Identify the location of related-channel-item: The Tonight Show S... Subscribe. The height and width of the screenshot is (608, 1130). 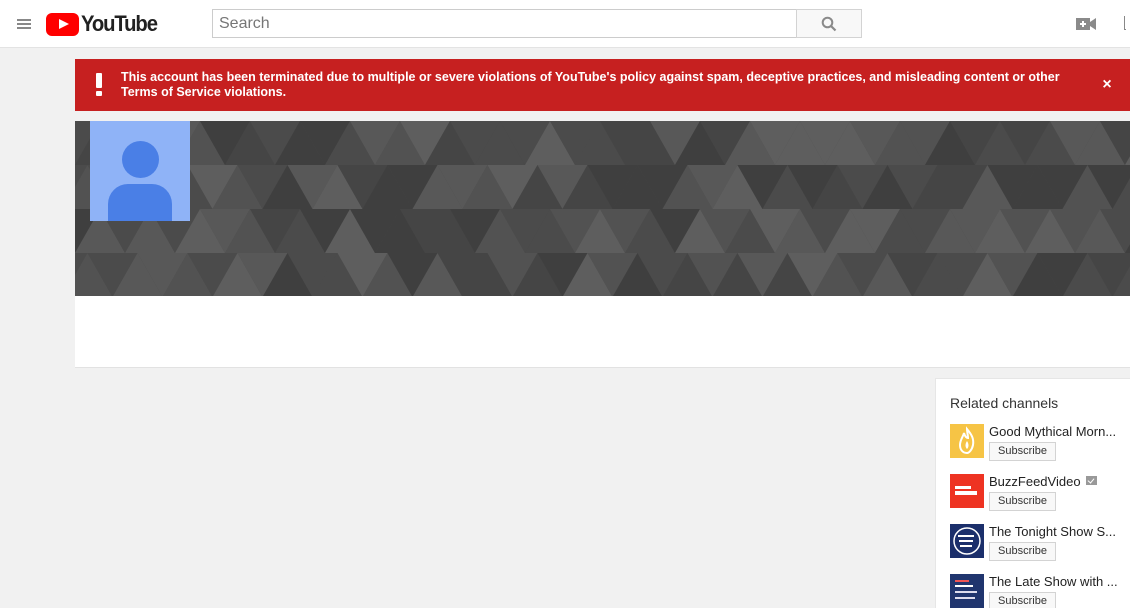
(1040, 544).